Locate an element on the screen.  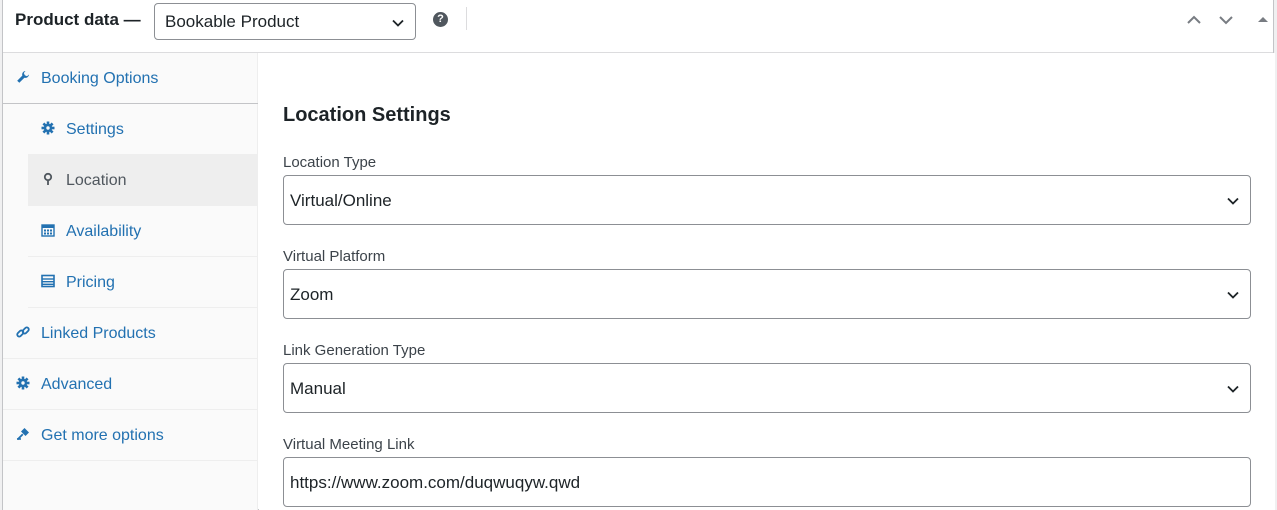
tab-label: Advanced is located at coordinates (77, 384).